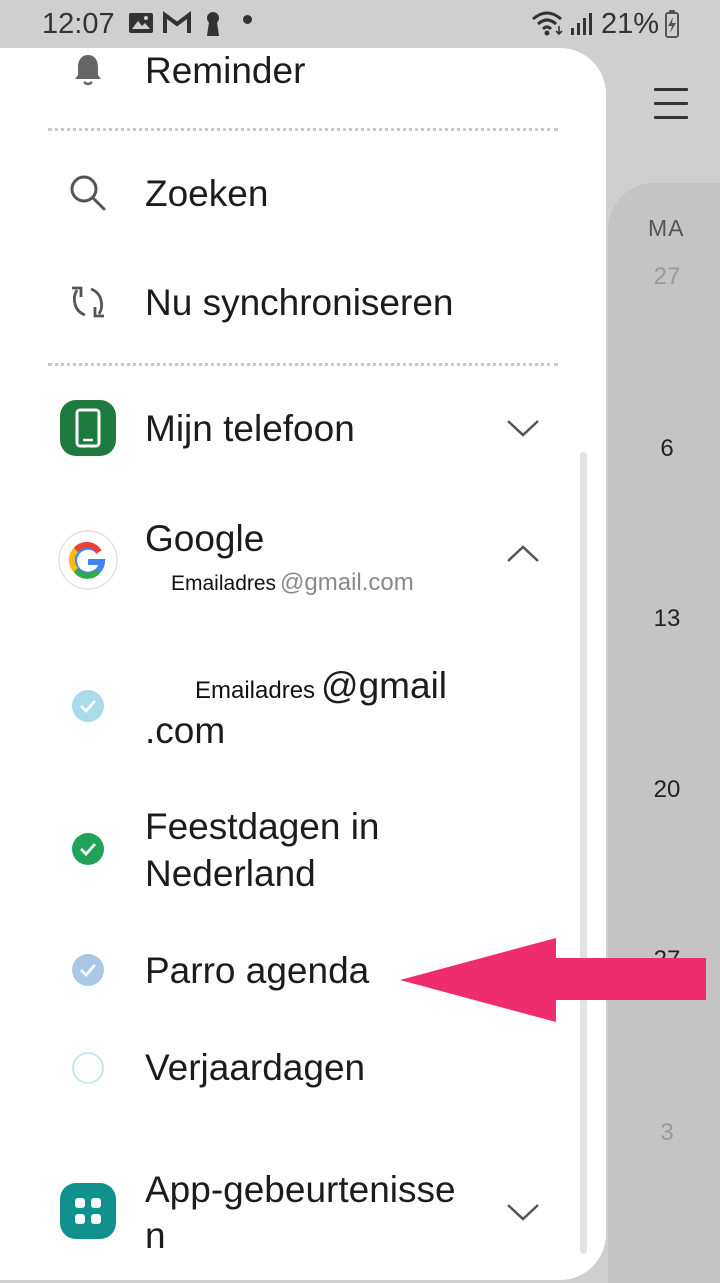 The height and width of the screenshot is (1283, 720). I want to click on annotation-arrow-icon, so click(553, 980).